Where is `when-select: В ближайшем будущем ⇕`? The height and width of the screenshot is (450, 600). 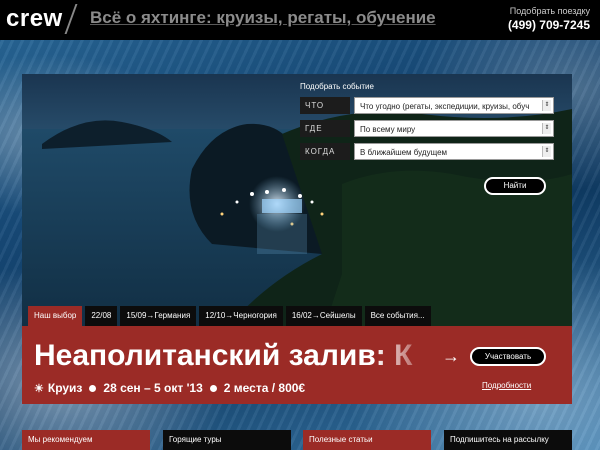
when-select: В ближайшем будущем ⇕ is located at coordinates (454, 151).